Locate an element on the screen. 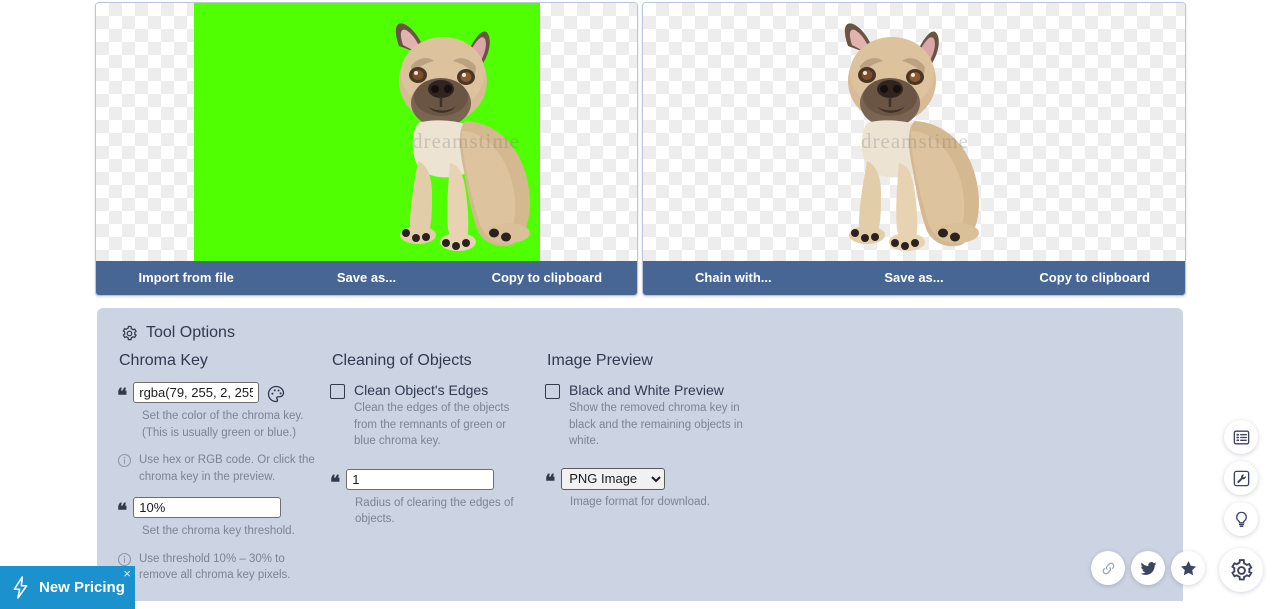 This screenshot has width=1280, height=609. radius-input is located at coordinates (420, 479).